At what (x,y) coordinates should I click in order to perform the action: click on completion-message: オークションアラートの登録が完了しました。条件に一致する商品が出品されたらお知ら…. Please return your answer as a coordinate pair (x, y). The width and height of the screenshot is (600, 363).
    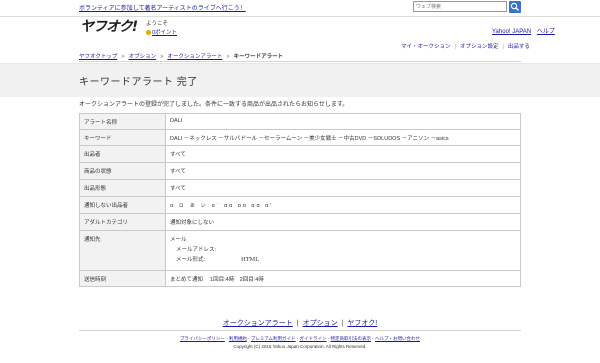
    Looking at the image, I should click on (214, 105).